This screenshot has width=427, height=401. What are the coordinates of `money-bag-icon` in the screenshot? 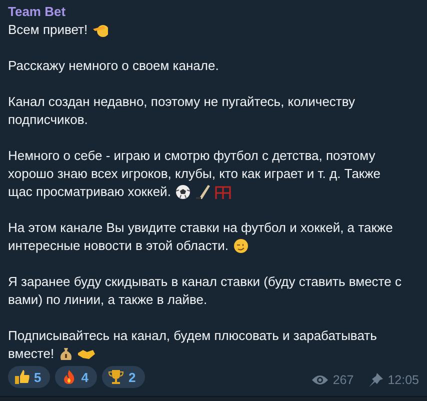 It's located at (66, 354).